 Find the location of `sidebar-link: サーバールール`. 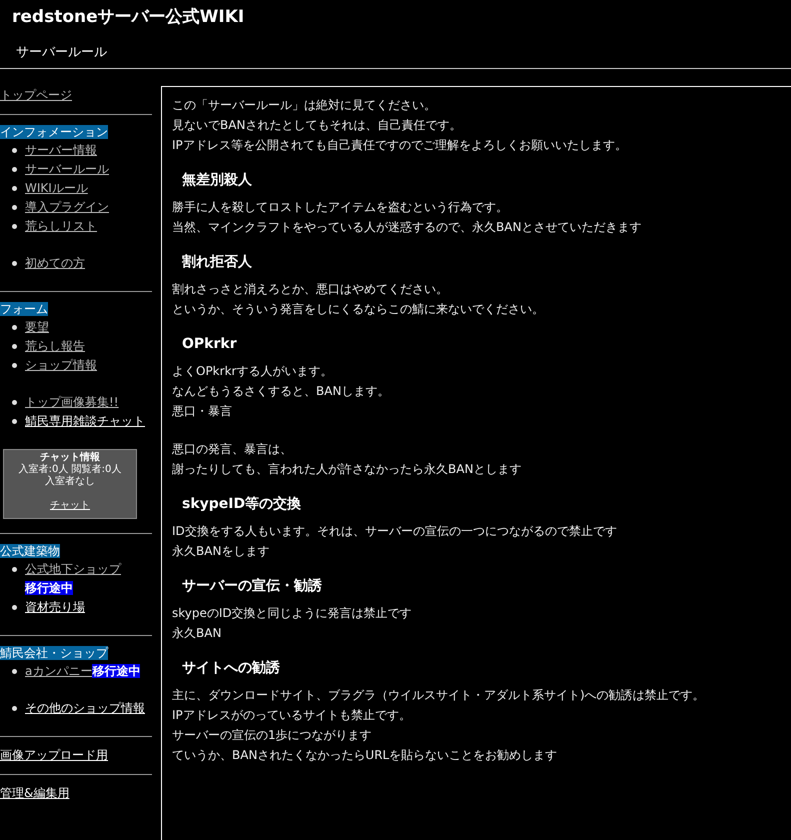

sidebar-link: サーバールール is located at coordinates (67, 169).